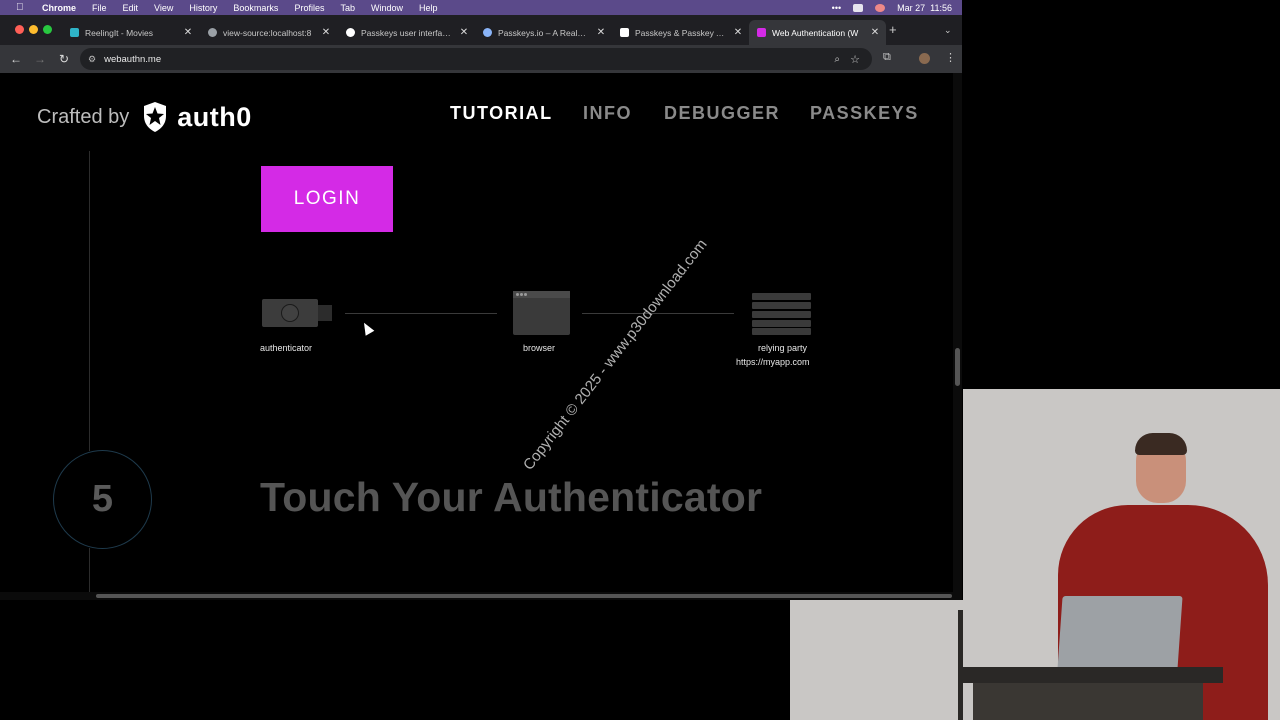 The height and width of the screenshot is (720, 1280). What do you see at coordinates (924, 58) in the screenshot?
I see `profile-avatar` at bounding box center [924, 58].